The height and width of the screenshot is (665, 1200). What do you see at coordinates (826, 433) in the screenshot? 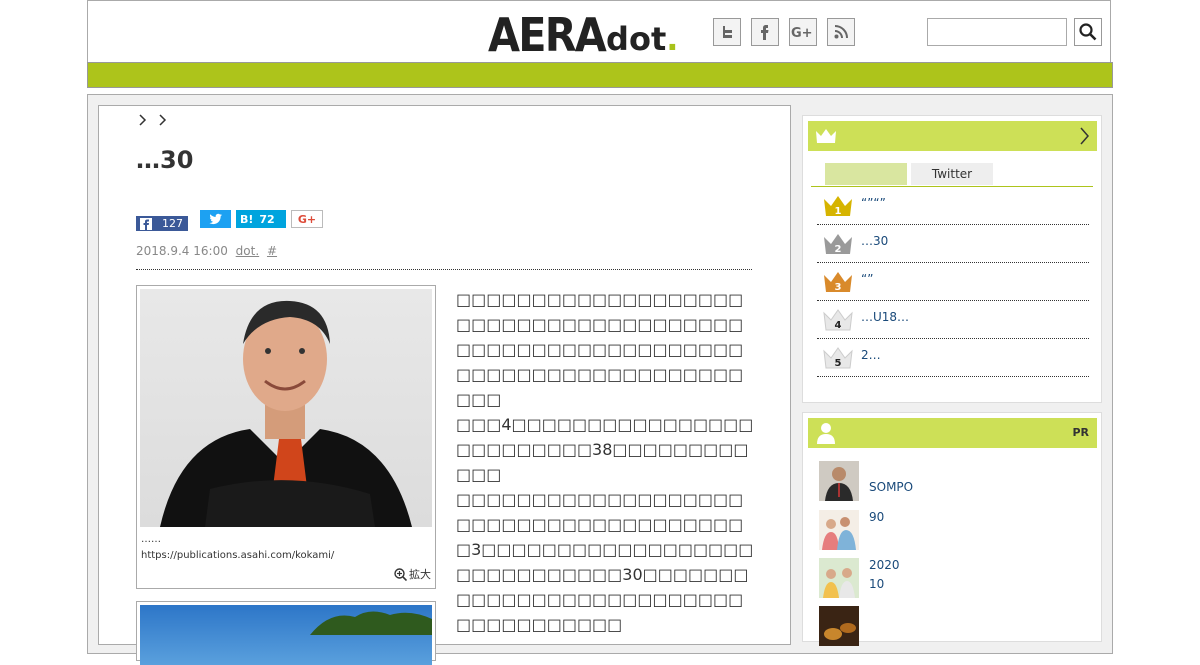
I see `person-icon` at bounding box center [826, 433].